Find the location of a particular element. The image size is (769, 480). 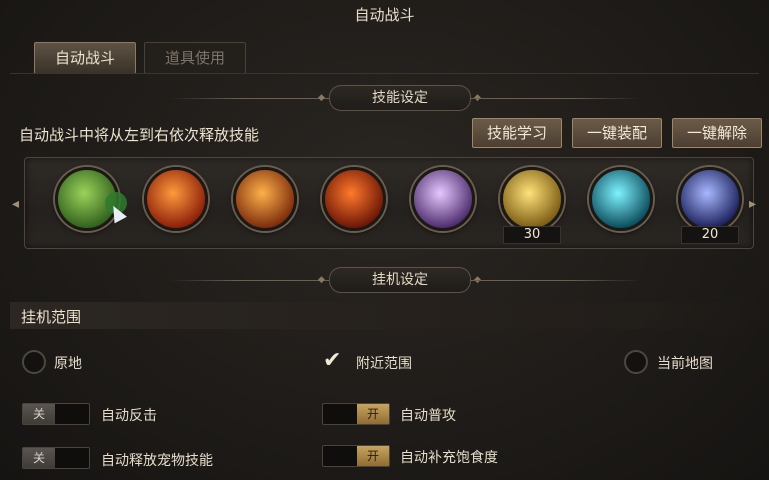

idle-section-header: ◆ 挂机设定 ◆ is located at coordinates (384, 280).